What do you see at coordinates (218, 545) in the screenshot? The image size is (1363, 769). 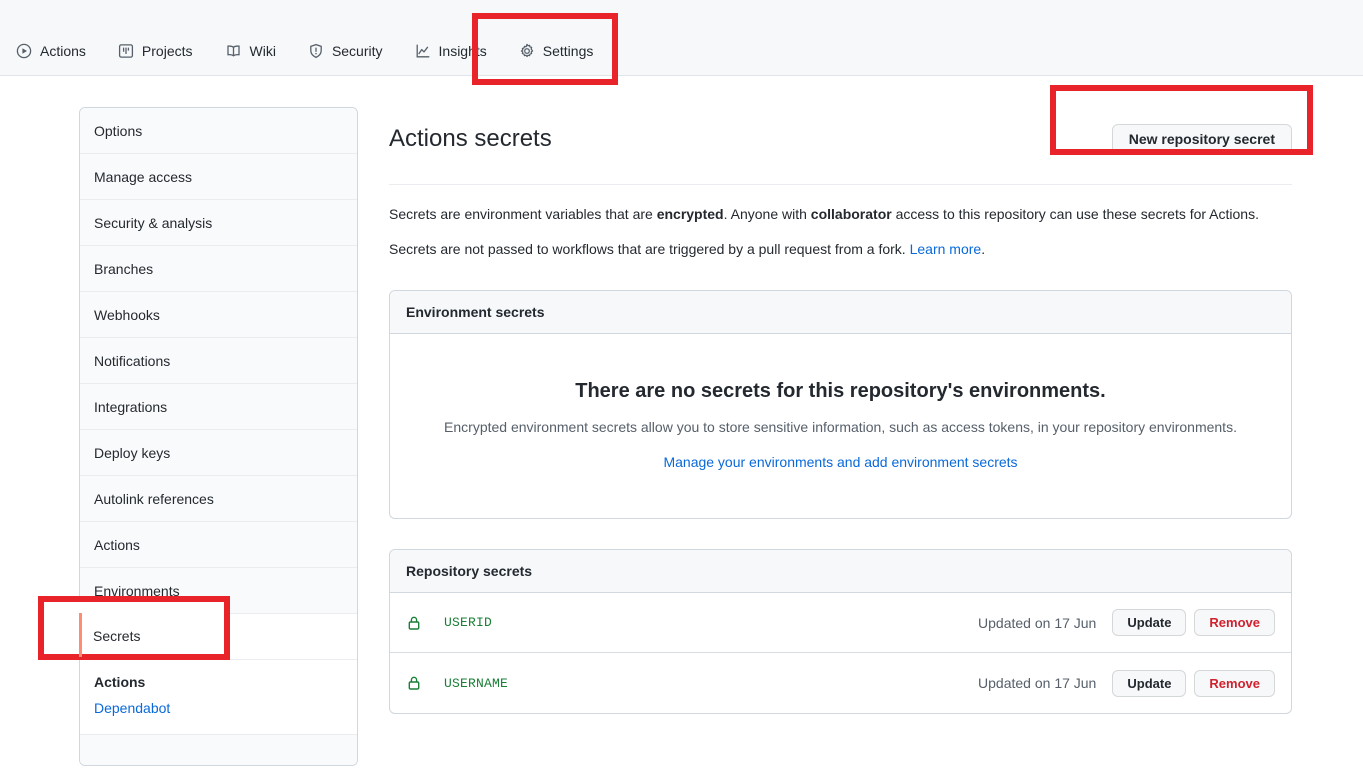 I see `sidebar-item-actions: Actions` at bounding box center [218, 545].